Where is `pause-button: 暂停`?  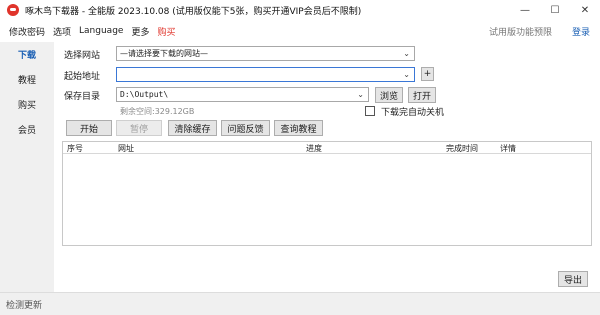
pause-button: 暂停 is located at coordinates (139, 128).